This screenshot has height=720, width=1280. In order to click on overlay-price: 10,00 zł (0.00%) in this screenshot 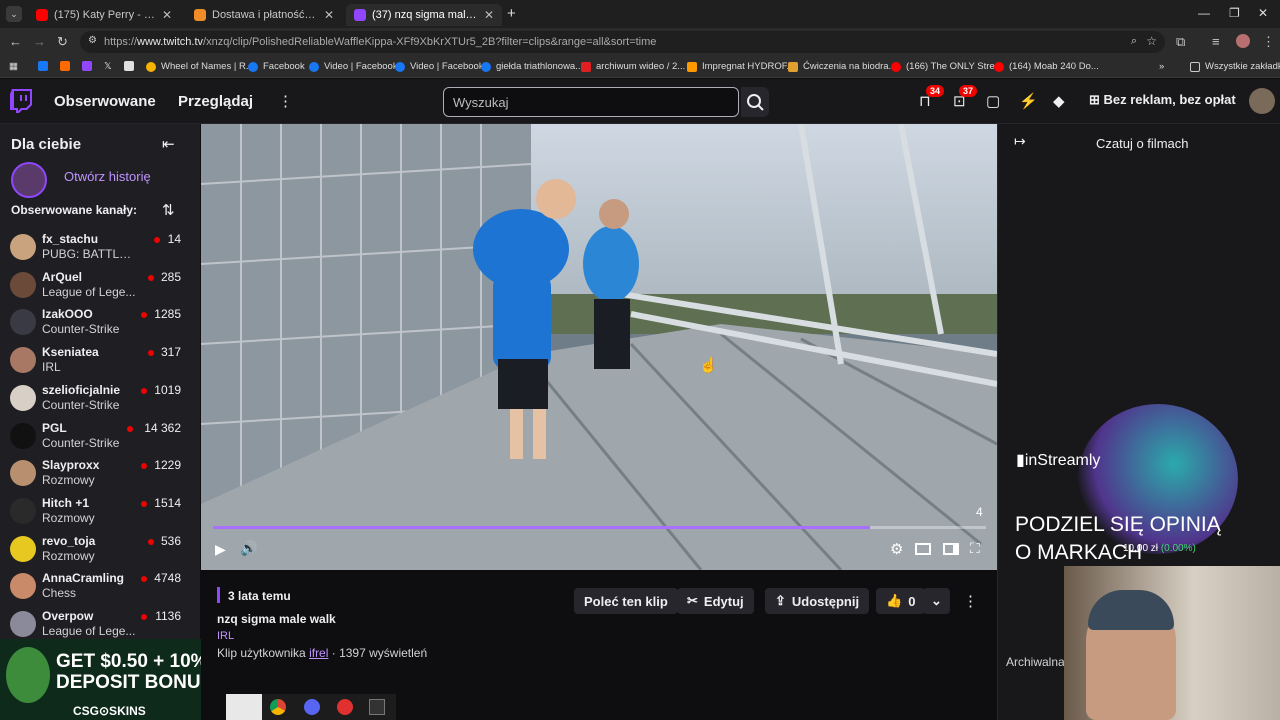, I will do `click(1159, 548)`.